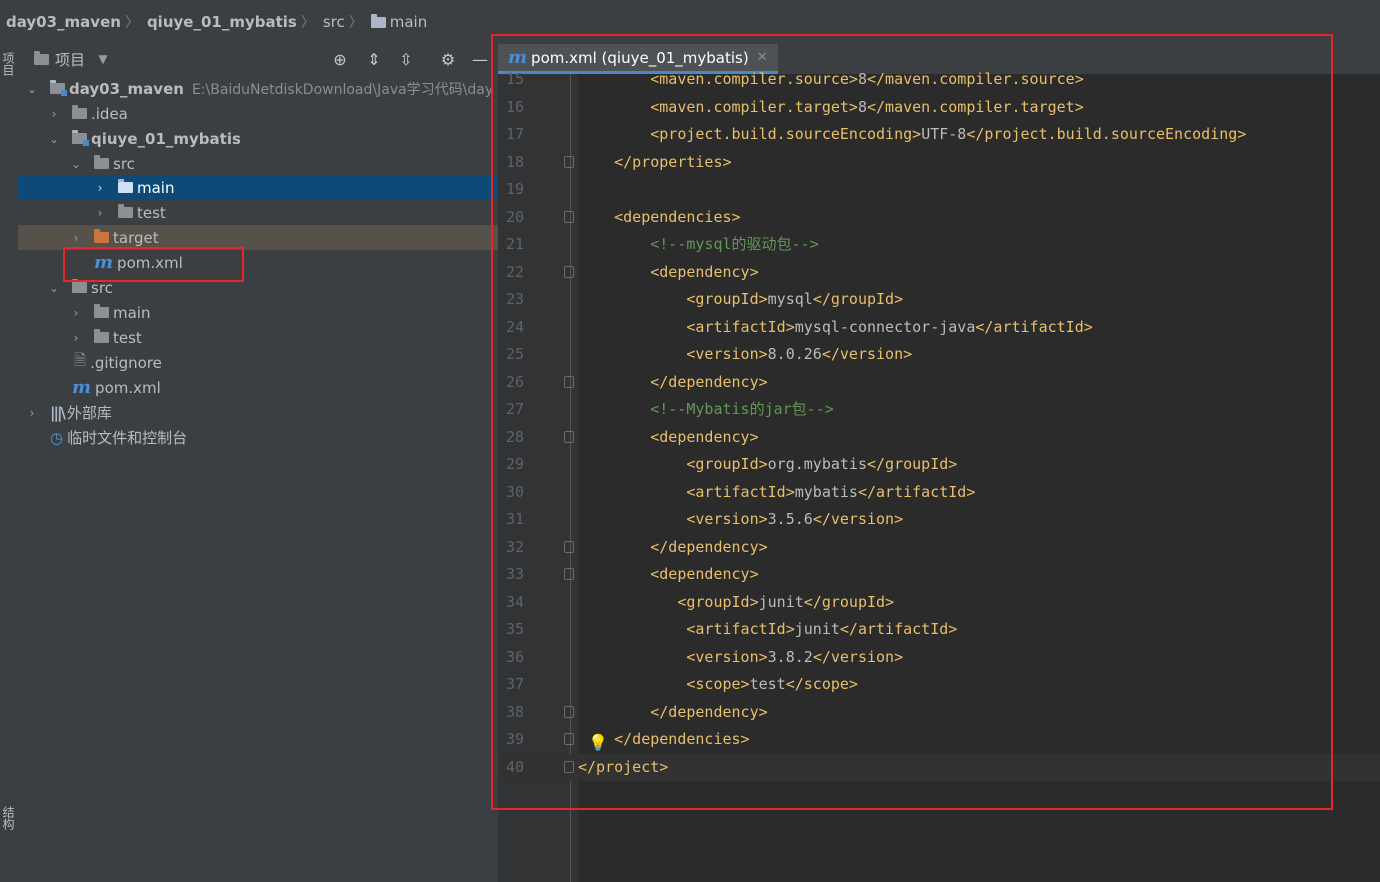 The image size is (1380, 882). Describe the element at coordinates (939, 189) in the screenshot. I see `code-line: 19` at that location.